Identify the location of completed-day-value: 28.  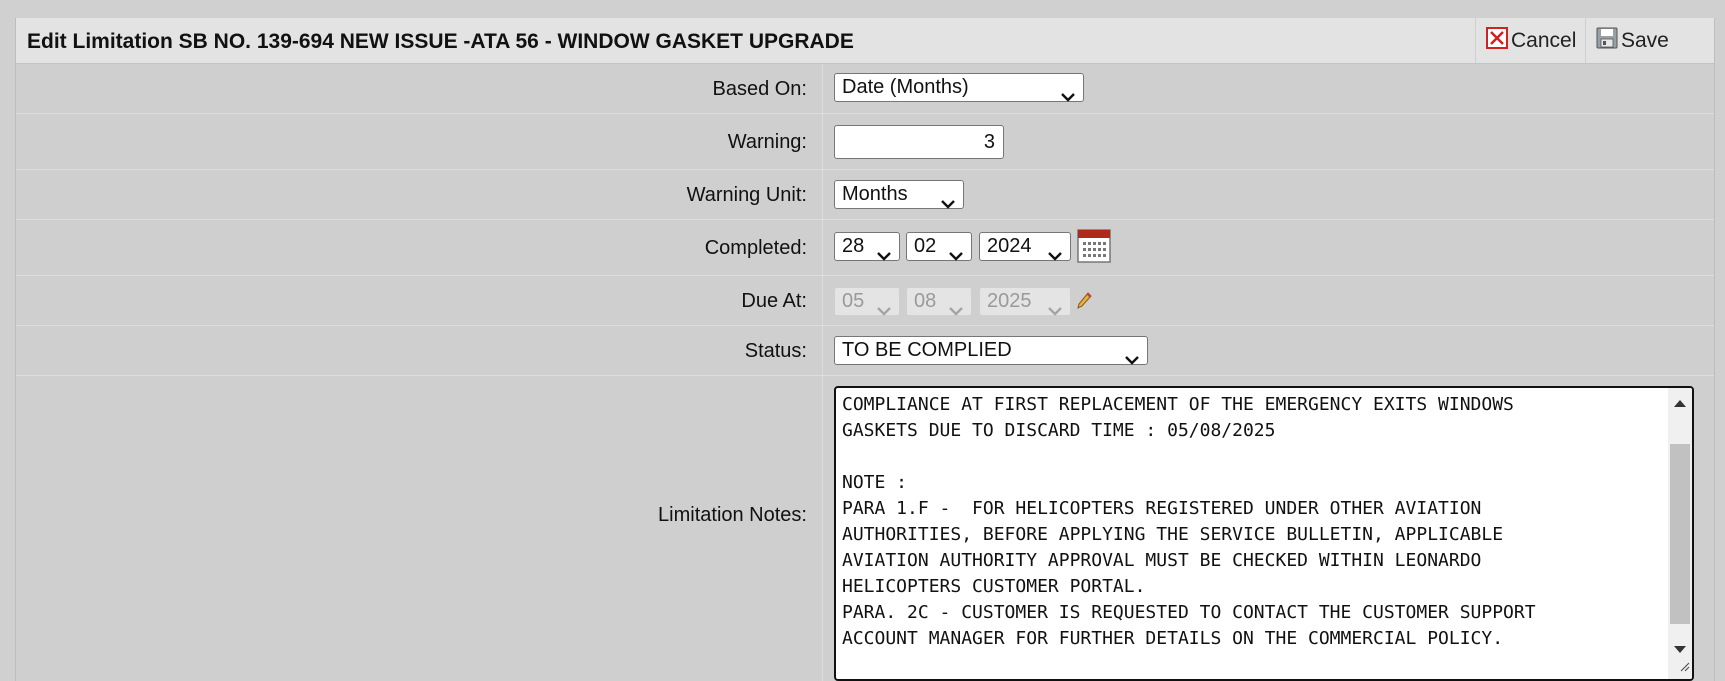
(853, 246).